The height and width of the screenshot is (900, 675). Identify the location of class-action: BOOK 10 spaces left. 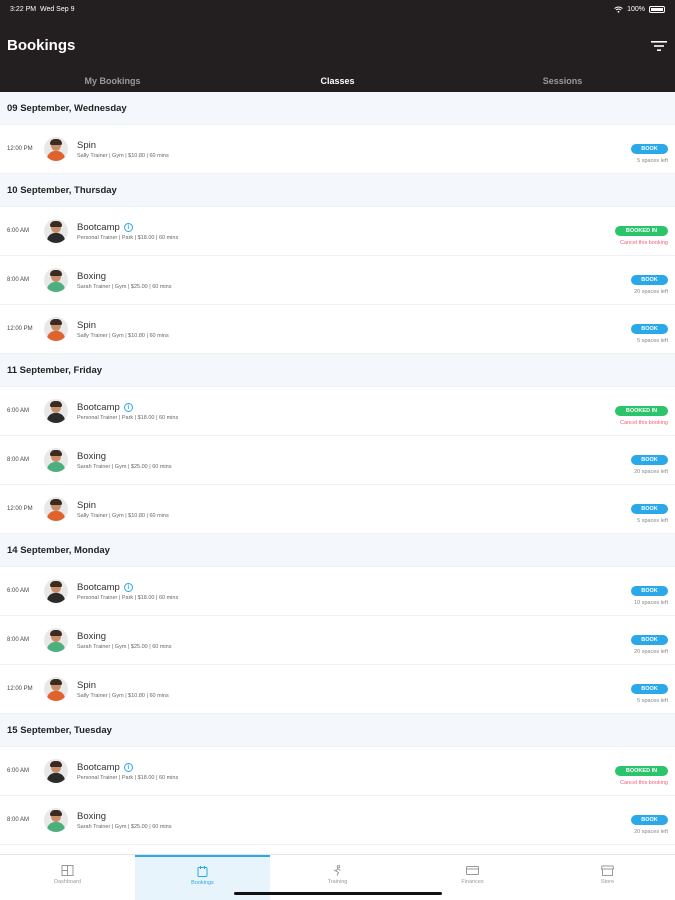
(649, 592).